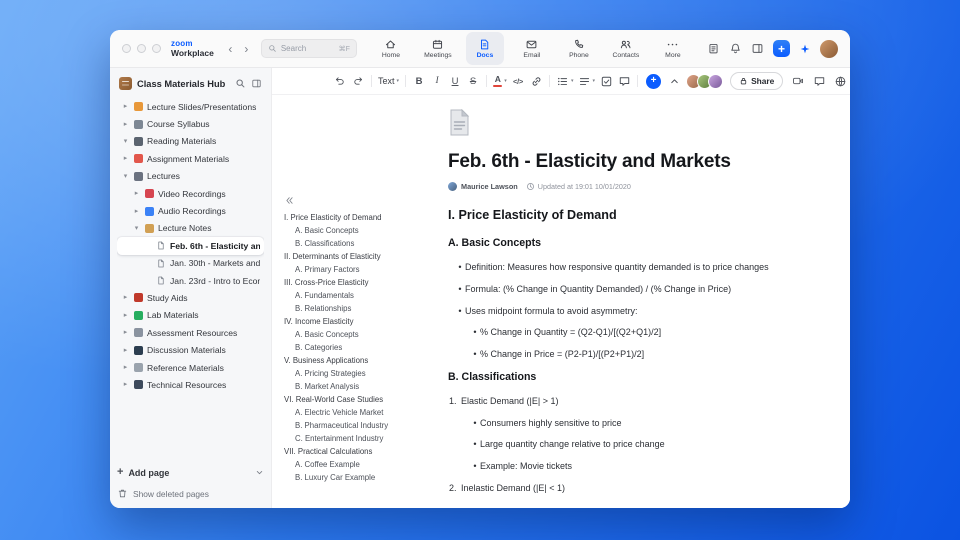 This screenshot has width=960, height=540. What do you see at coordinates (190, 315) in the screenshot?
I see `sidebar-item: ▸ Lab Materials` at bounding box center [190, 315].